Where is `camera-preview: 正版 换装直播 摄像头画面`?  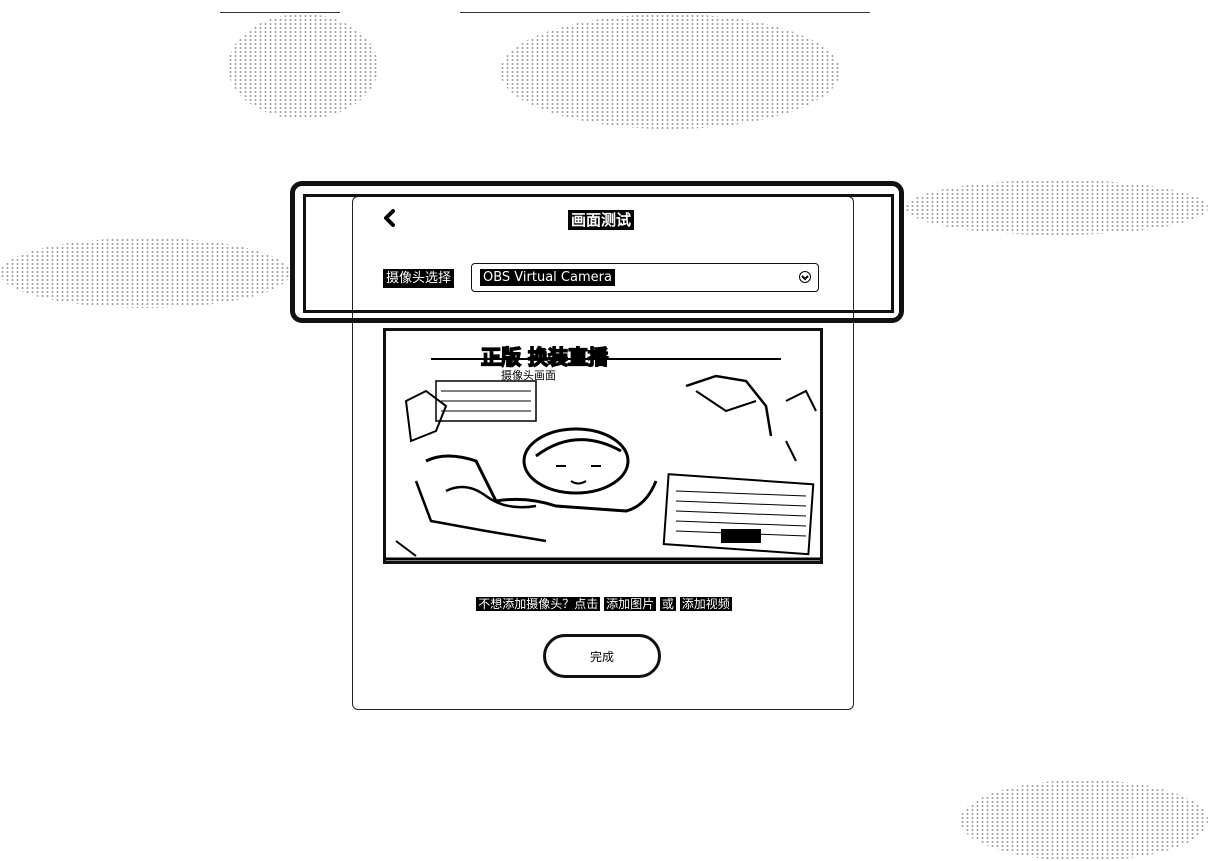 camera-preview: 正版 换装直播 摄像头画面 is located at coordinates (603, 446).